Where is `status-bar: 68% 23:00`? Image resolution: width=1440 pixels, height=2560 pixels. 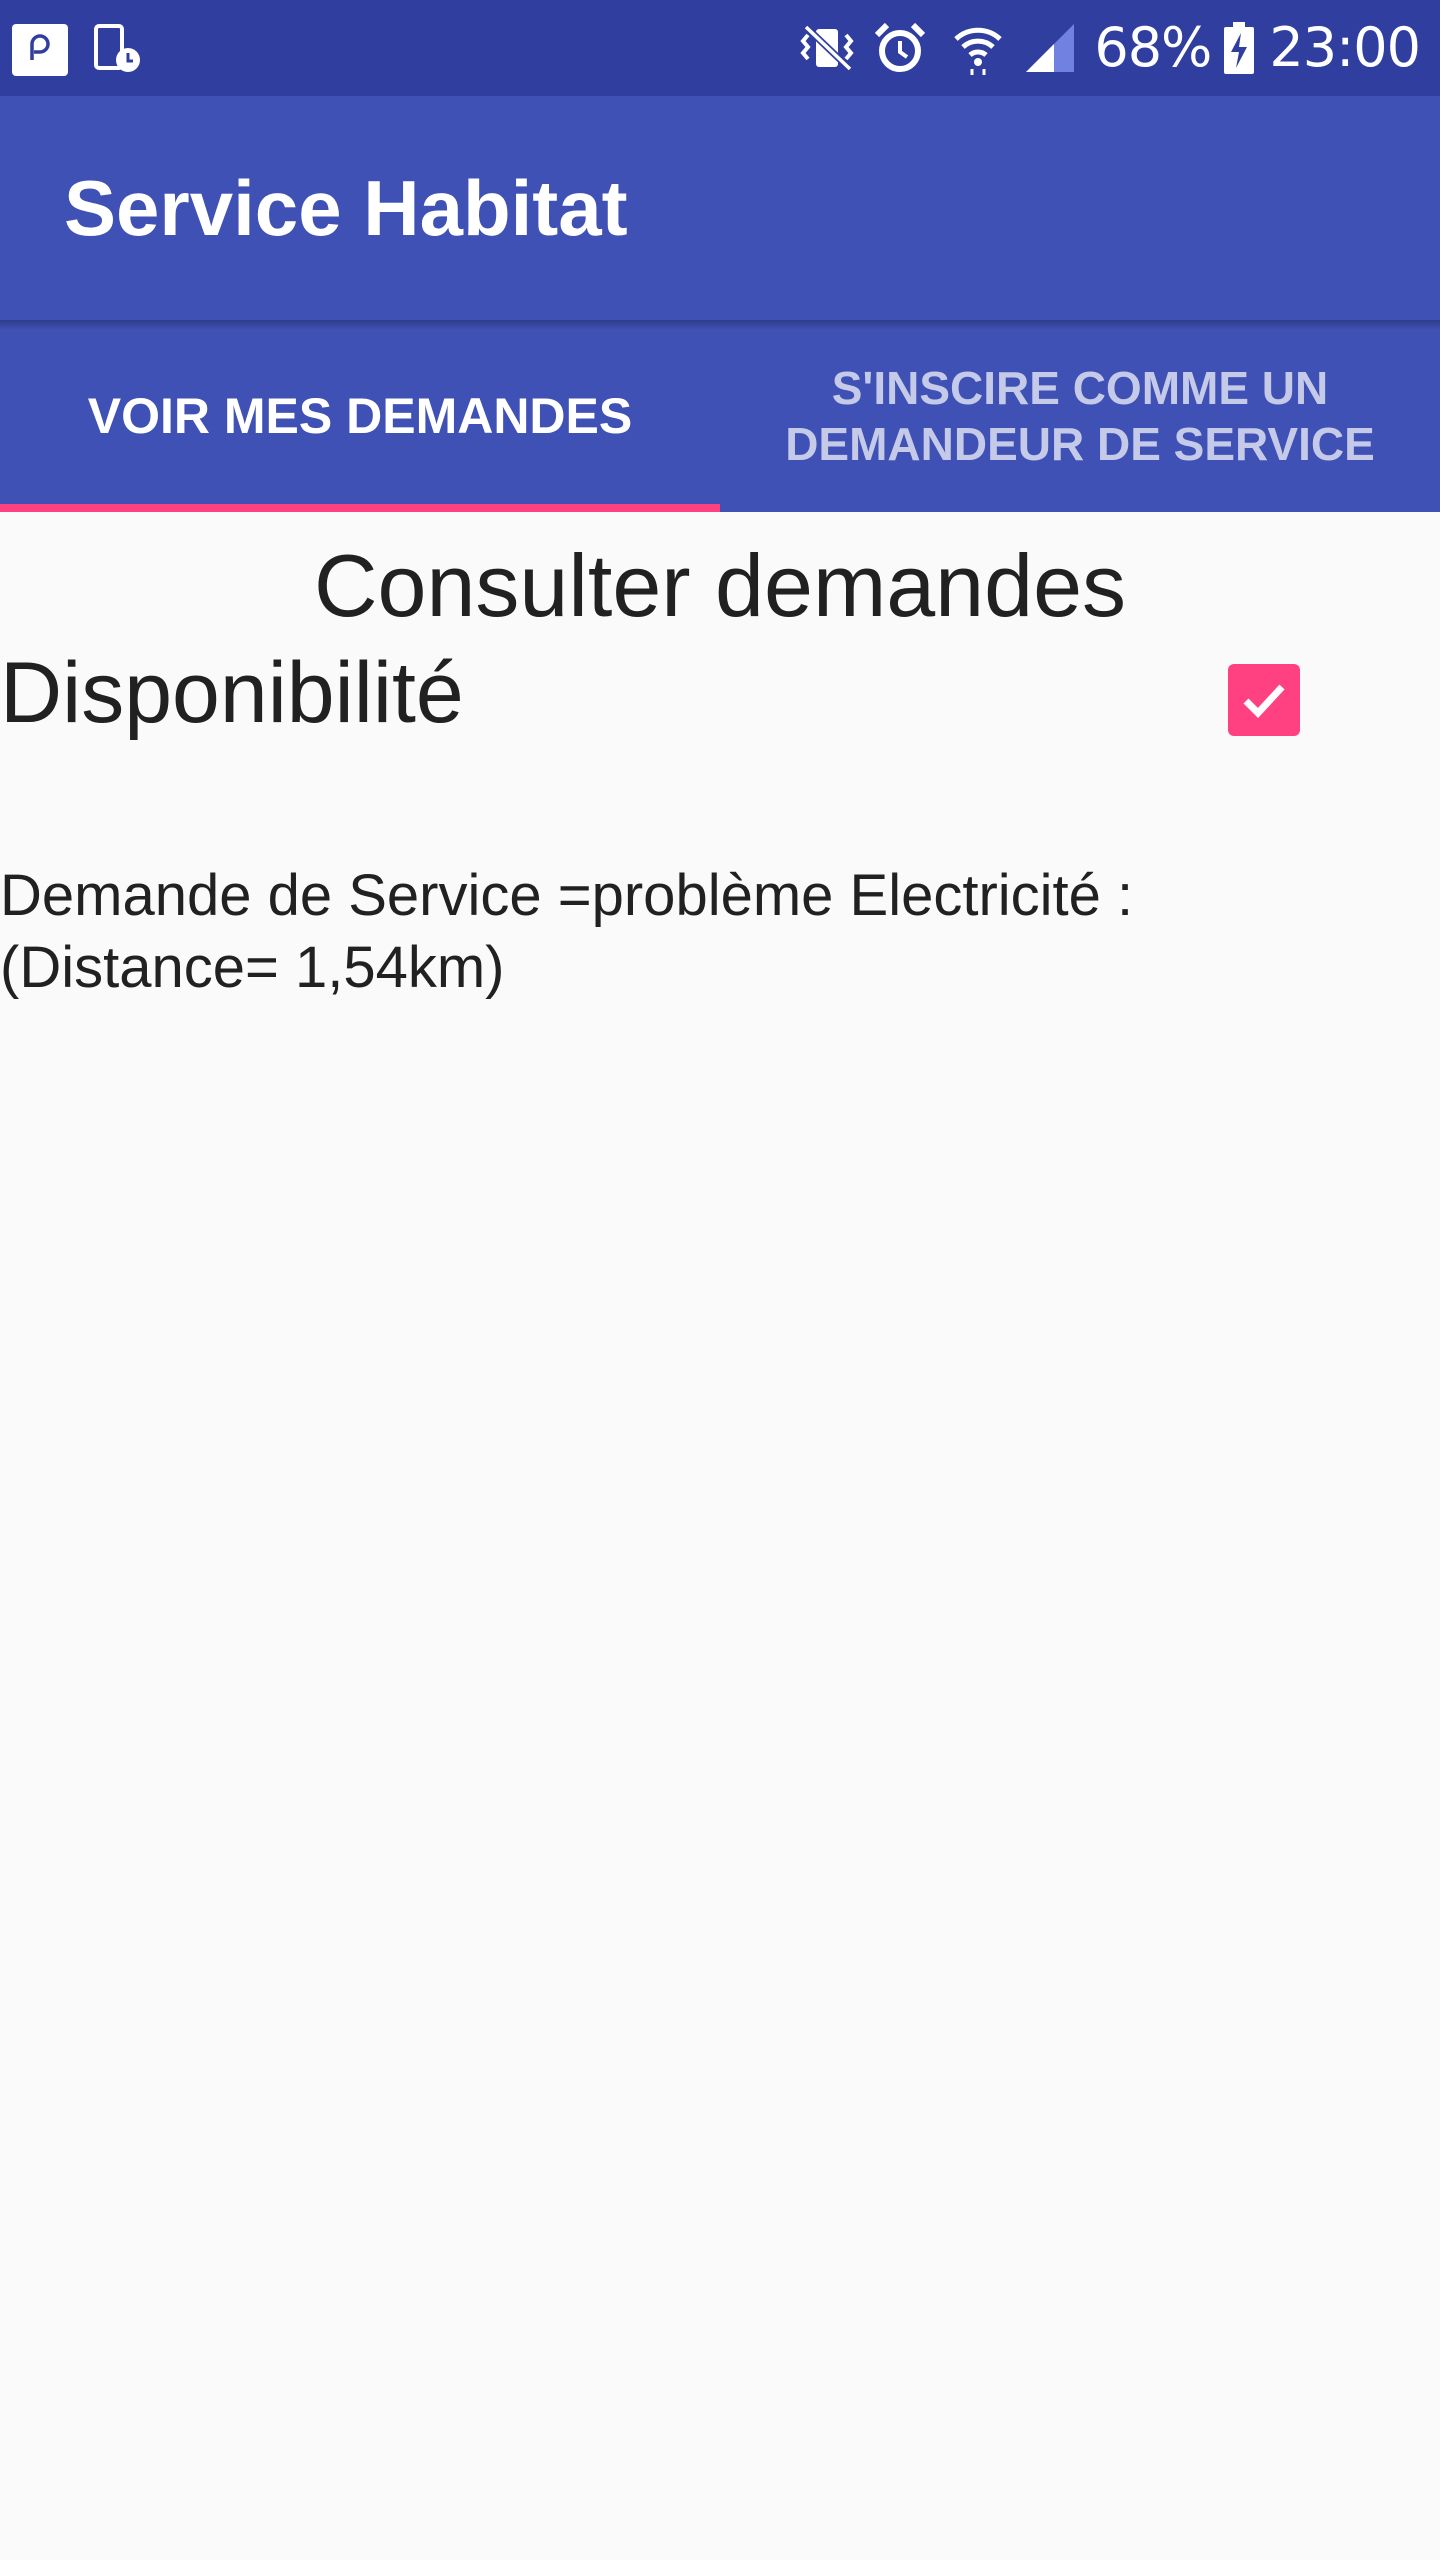 status-bar: 68% 23:00 is located at coordinates (720, 48).